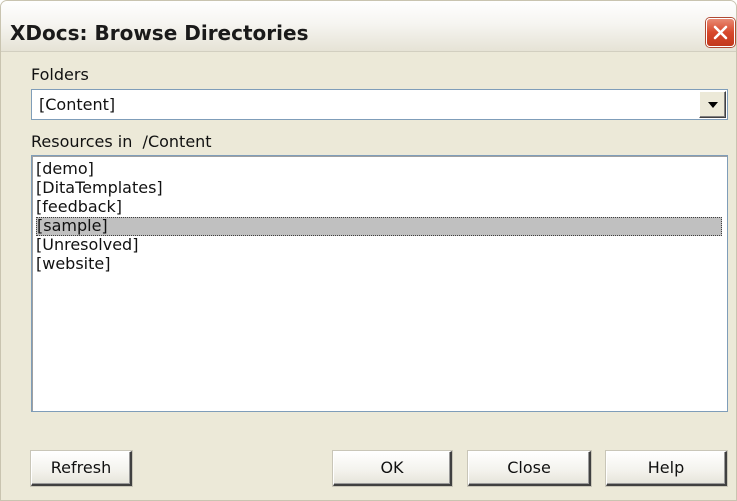 Image resolution: width=737 pixels, height=501 pixels. I want to click on folders-label: Folders, so click(60, 74).